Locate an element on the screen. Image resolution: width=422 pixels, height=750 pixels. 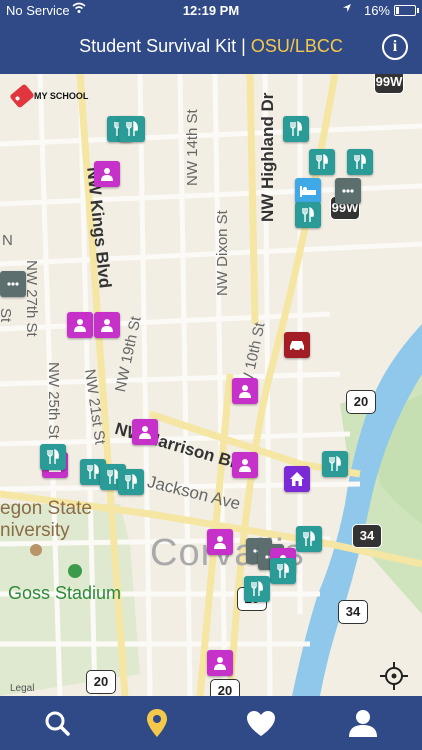
battery-icon is located at coordinates (406, 10).